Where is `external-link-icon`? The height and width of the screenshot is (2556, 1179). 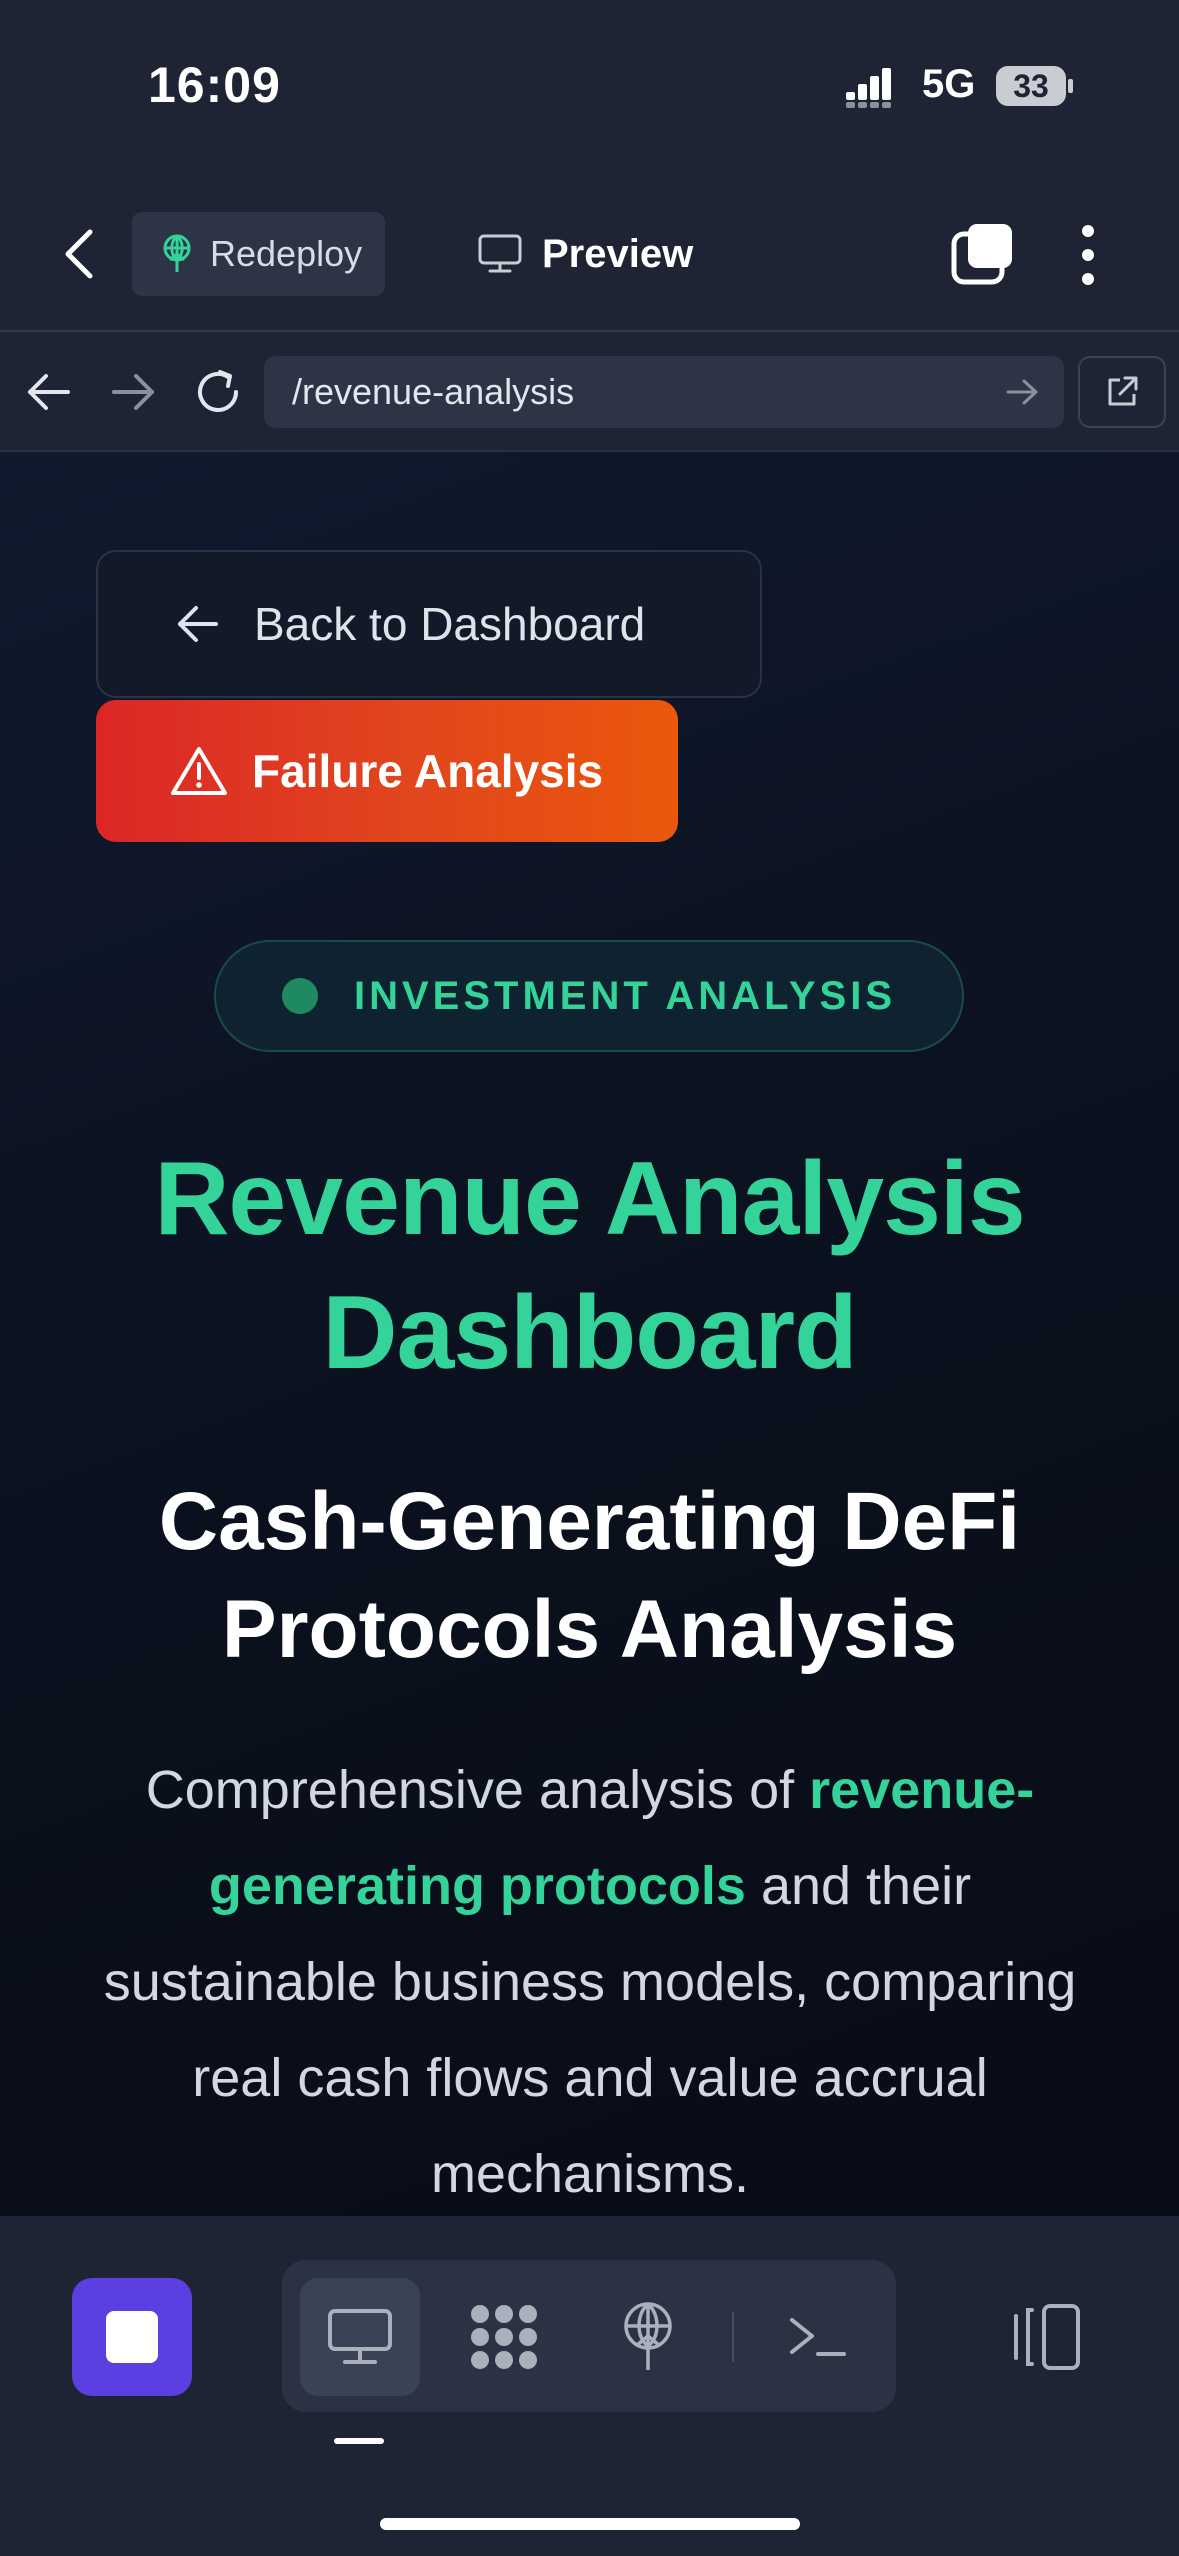
external-link-icon is located at coordinates (1123, 391).